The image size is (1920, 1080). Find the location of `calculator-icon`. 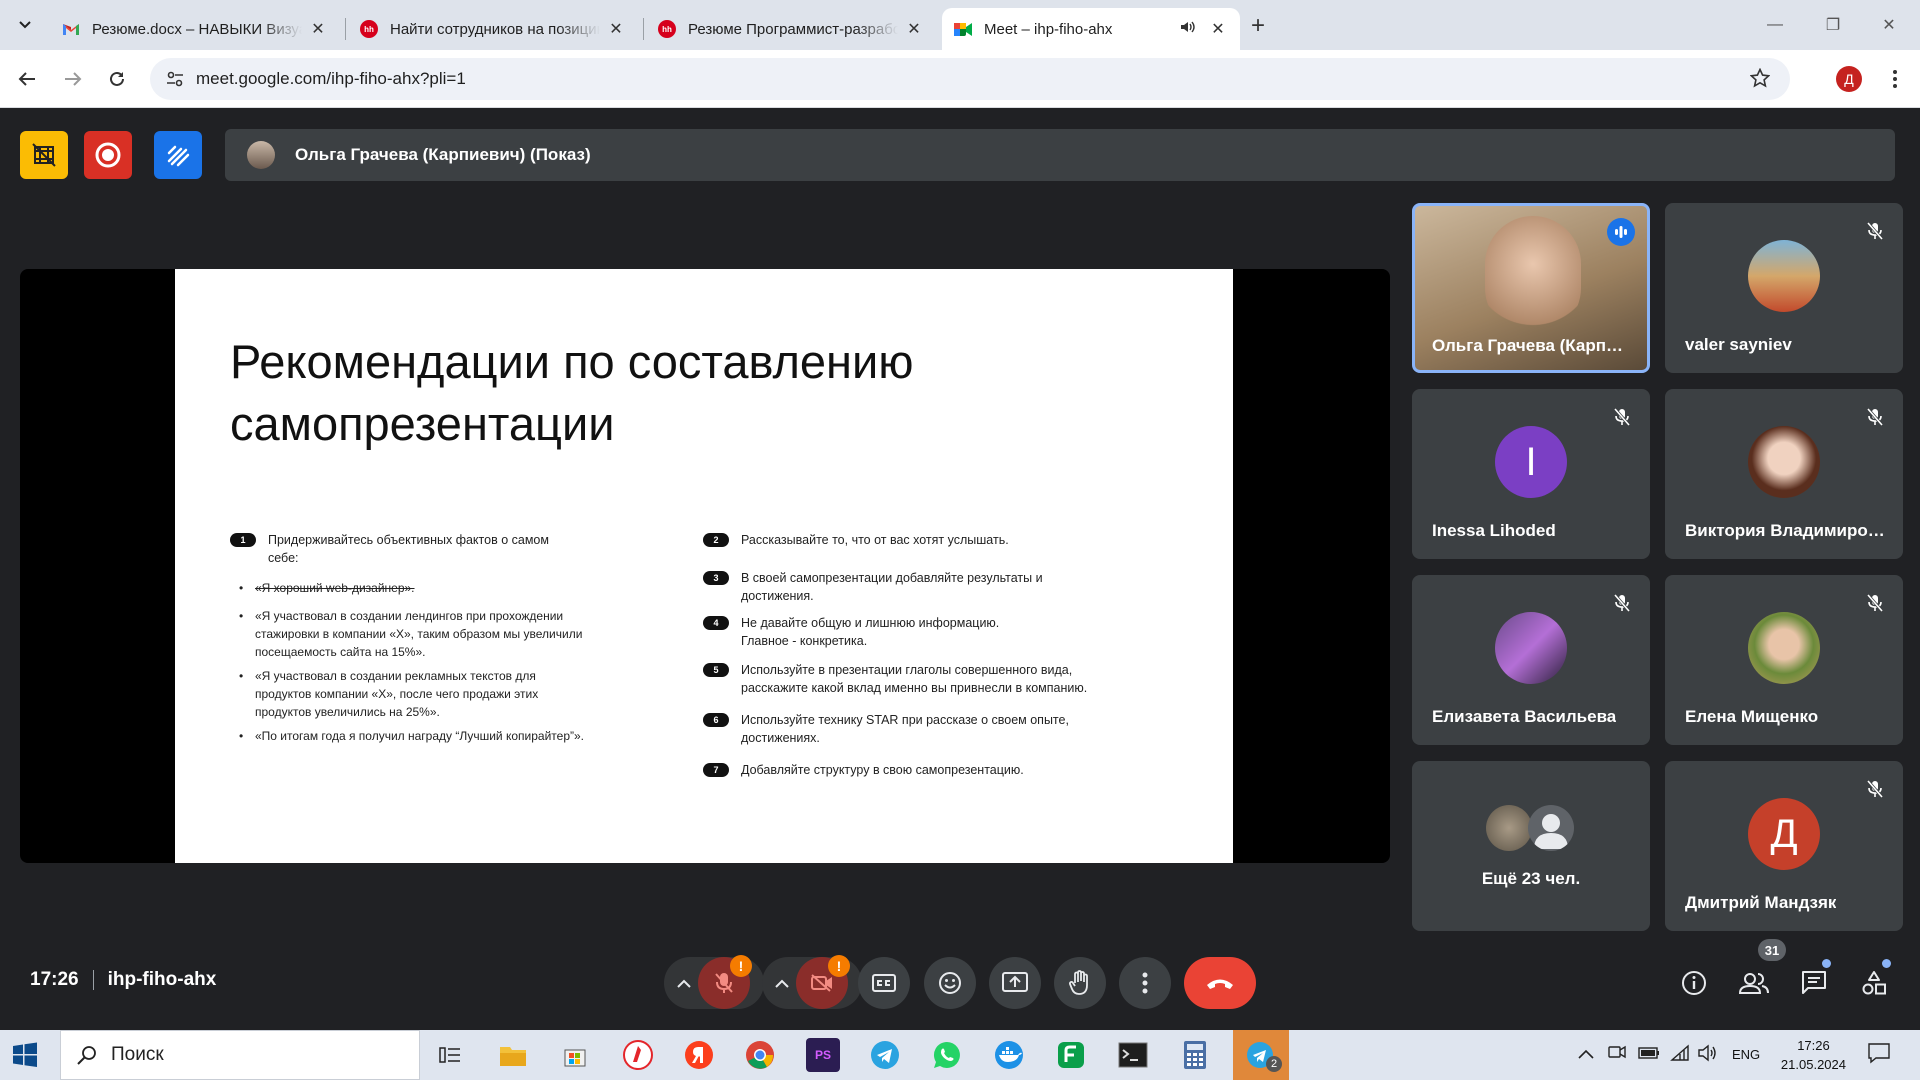

calculator-icon is located at coordinates (1195, 1055).